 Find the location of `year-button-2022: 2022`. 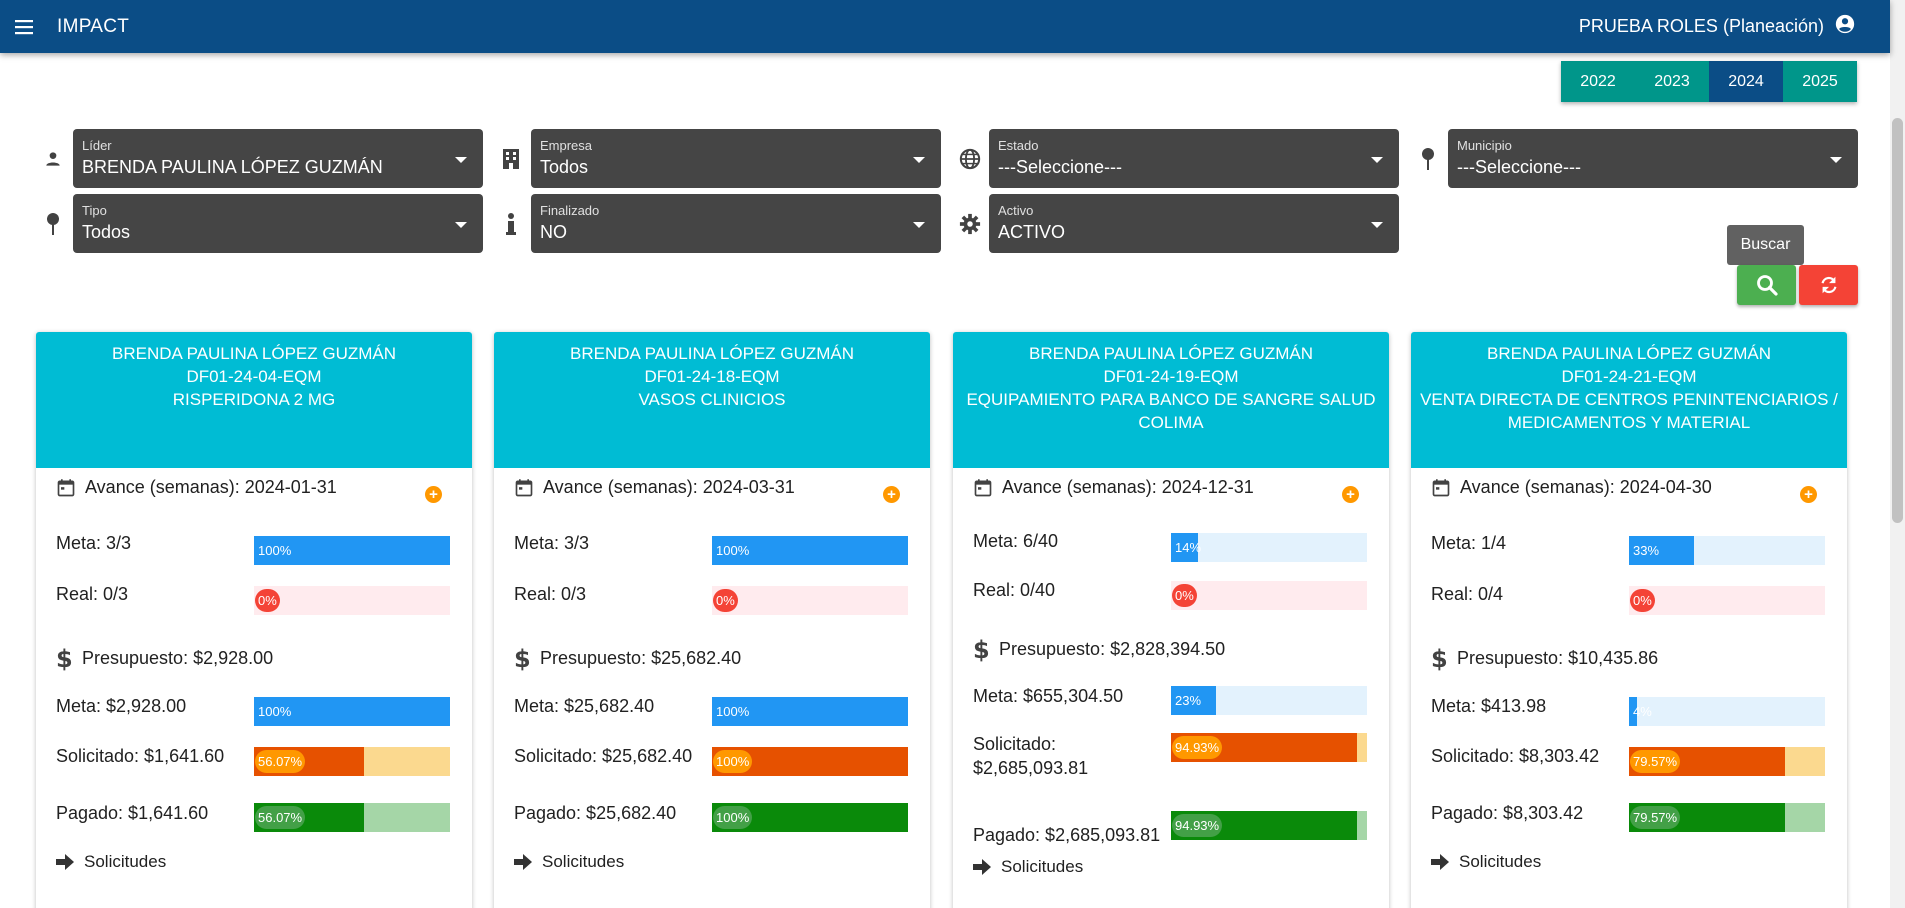

year-button-2022: 2022 is located at coordinates (1598, 81).